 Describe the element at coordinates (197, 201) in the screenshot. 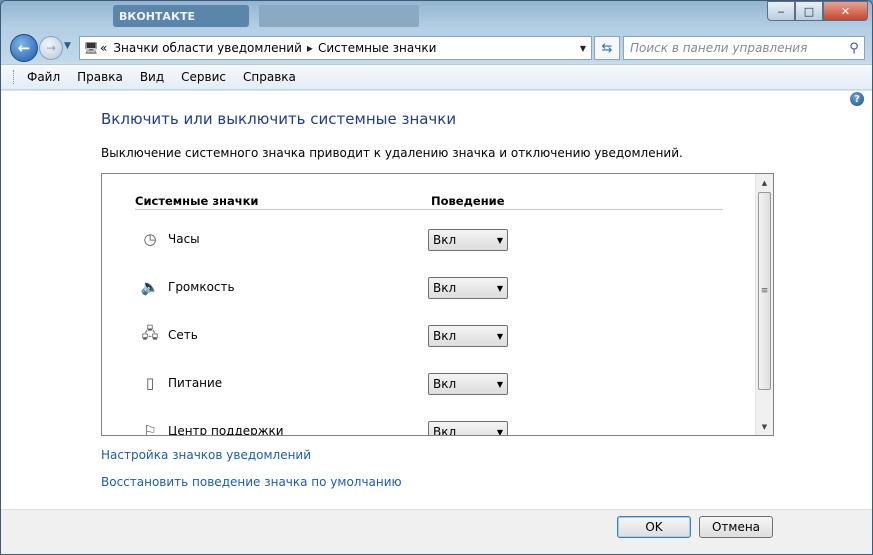

I see `column-header-icons: Системные значки` at that location.